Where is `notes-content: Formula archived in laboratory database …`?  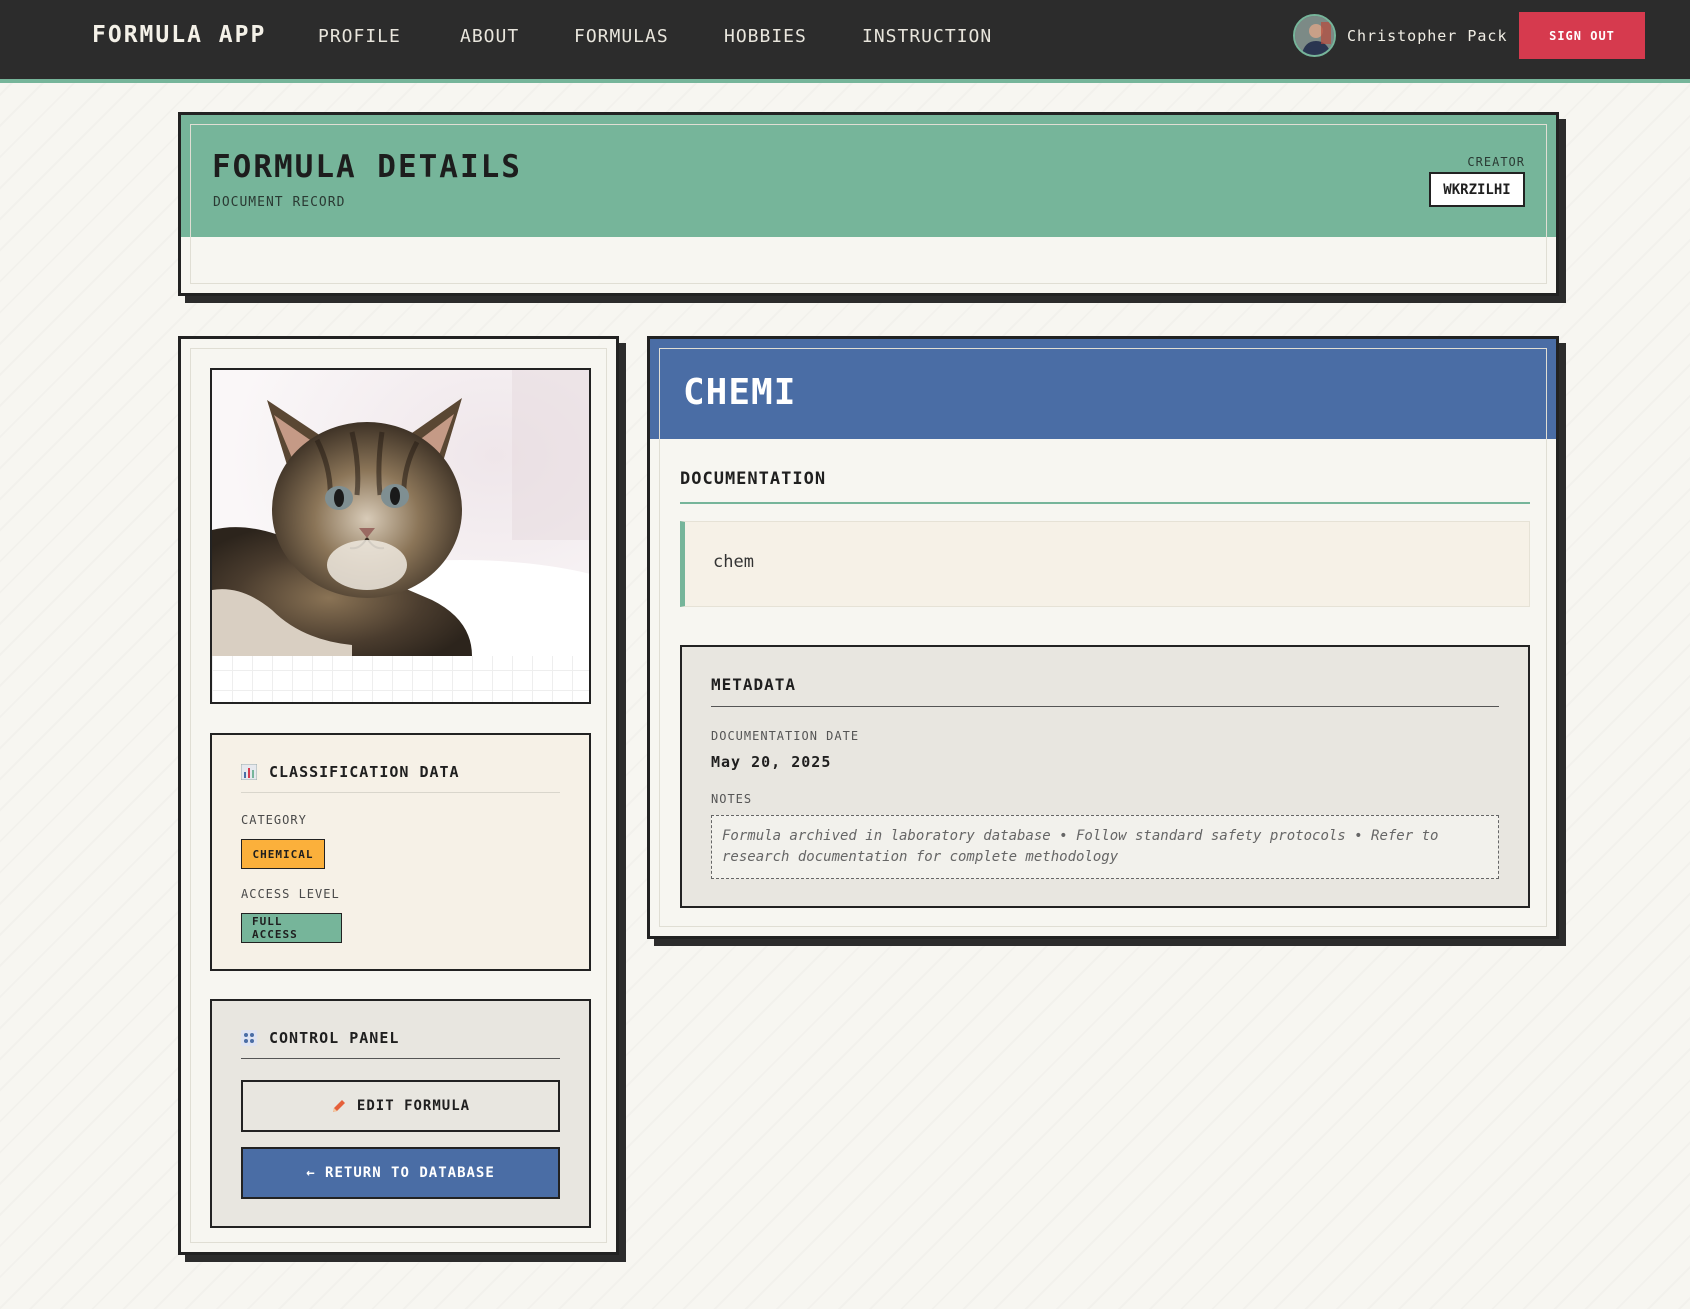
notes-content: Formula archived in laboratory database … is located at coordinates (1105, 847).